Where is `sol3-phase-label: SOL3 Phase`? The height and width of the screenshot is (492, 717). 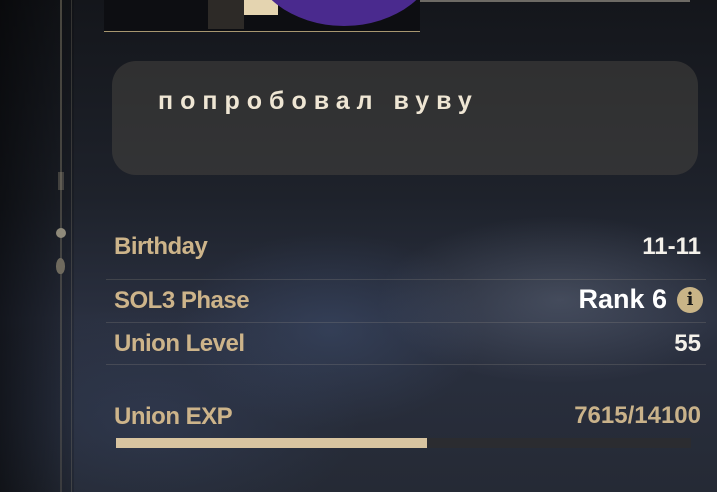 sol3-phase-label: SOL3 Phase is located at coordinates (182, 300).